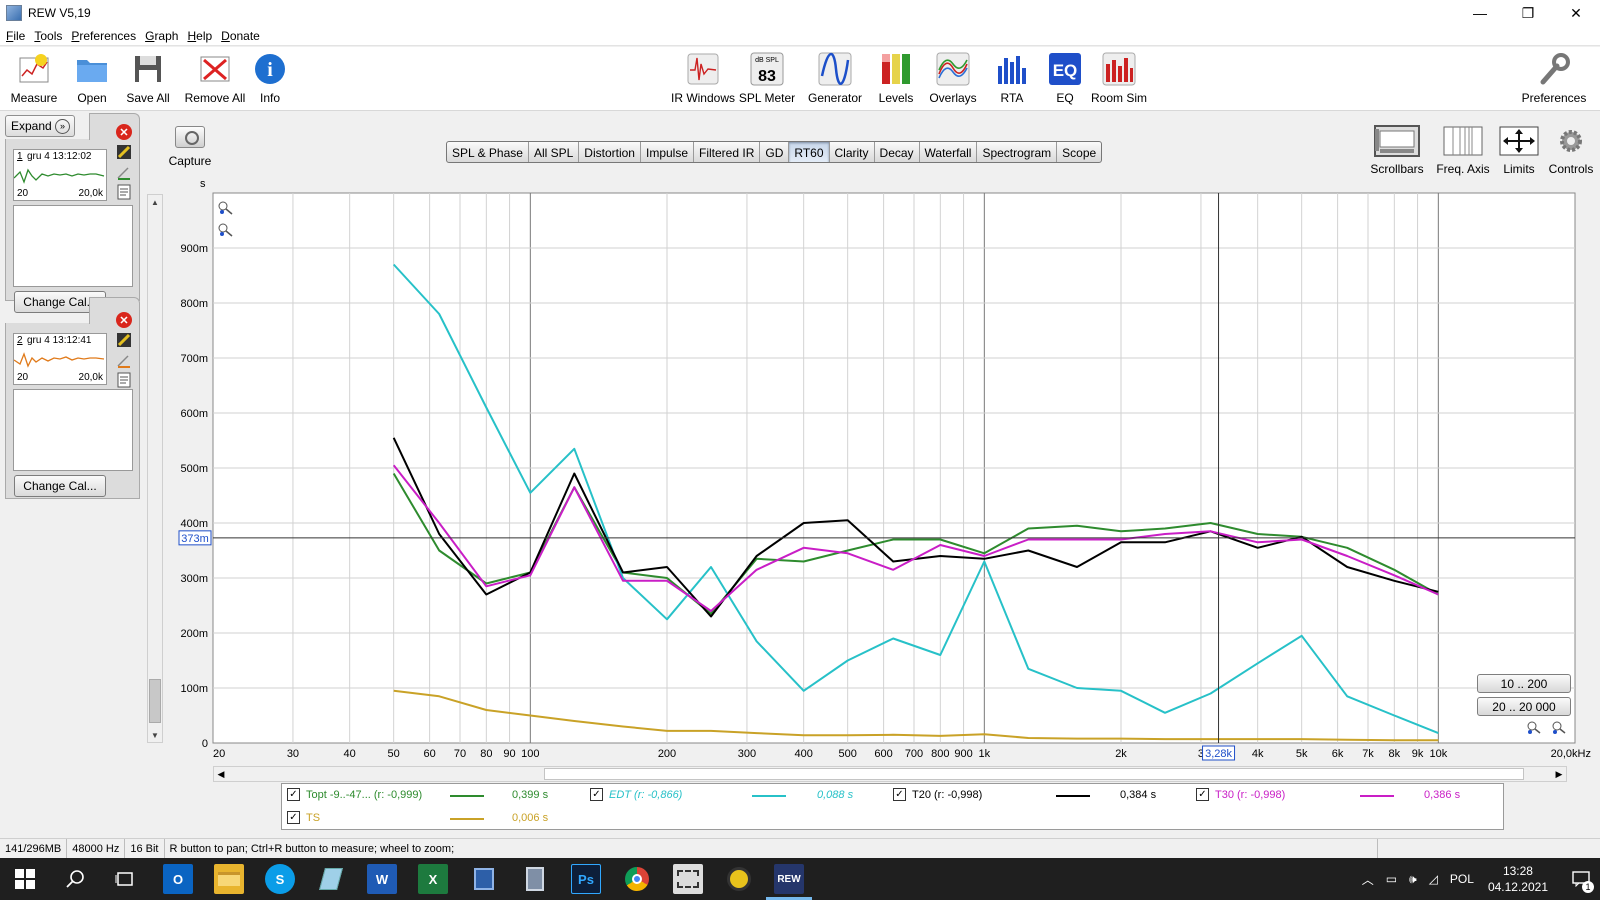 This screenshot has width=1600, height=900. What do you see at coordinates (985, 754) in the screenshot?
I see `x-tick-label: 1k` at bounding box center [985, 754].